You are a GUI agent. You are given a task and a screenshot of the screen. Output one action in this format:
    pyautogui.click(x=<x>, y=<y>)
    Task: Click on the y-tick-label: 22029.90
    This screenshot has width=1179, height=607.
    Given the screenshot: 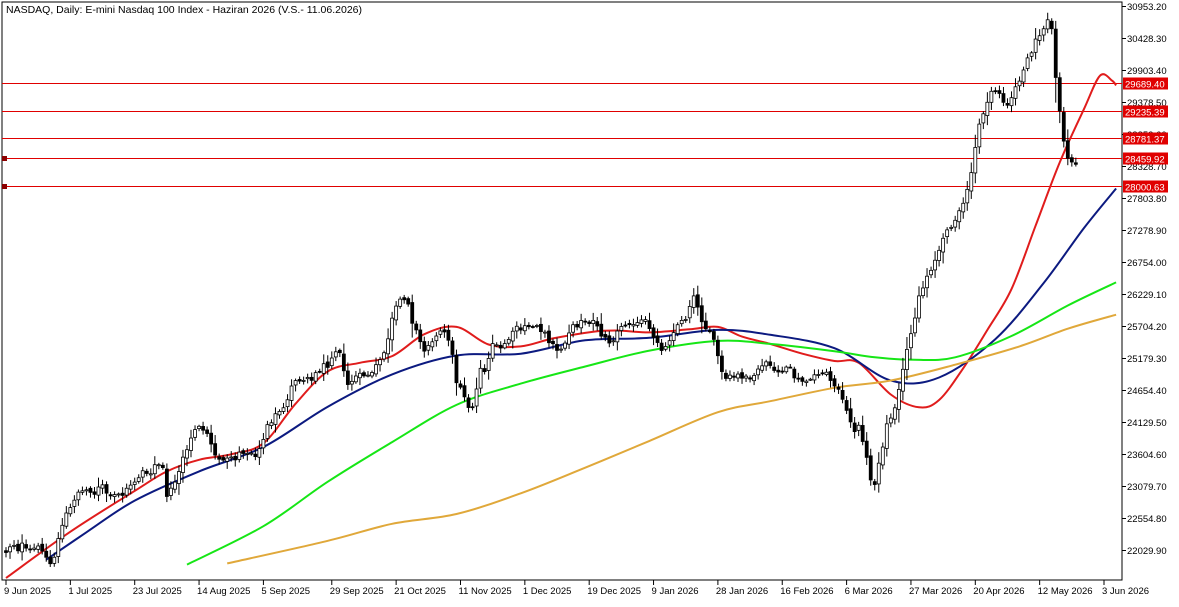 What is the action you would take?
    pyautogui.click(x=1147, y=551)
    